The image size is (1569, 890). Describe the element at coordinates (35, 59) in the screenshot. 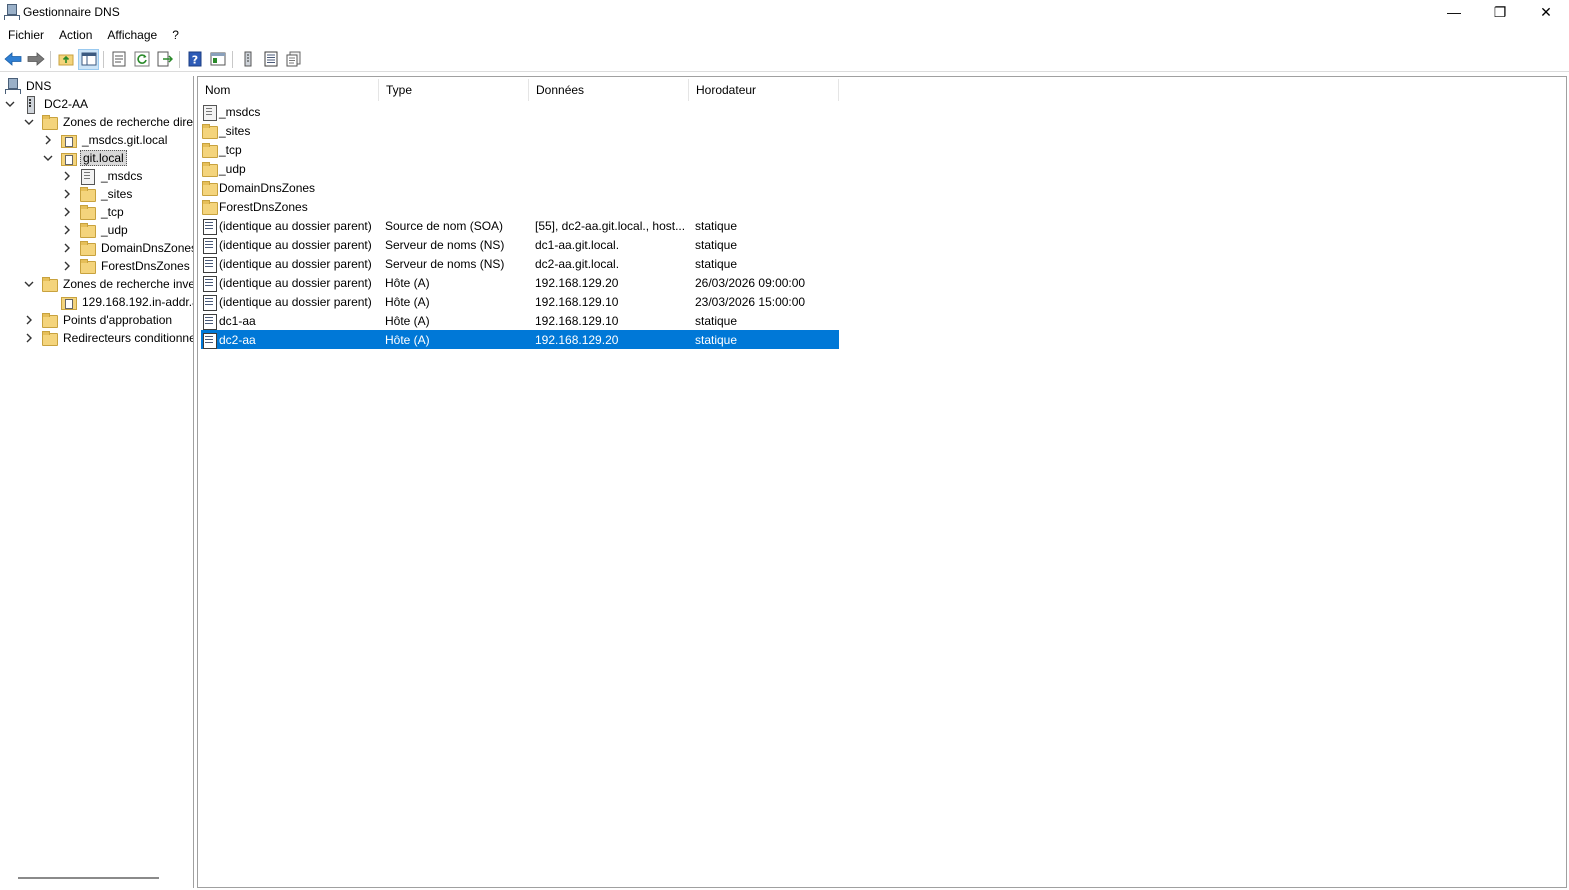

I see `forward-arrow-icon` at that location.